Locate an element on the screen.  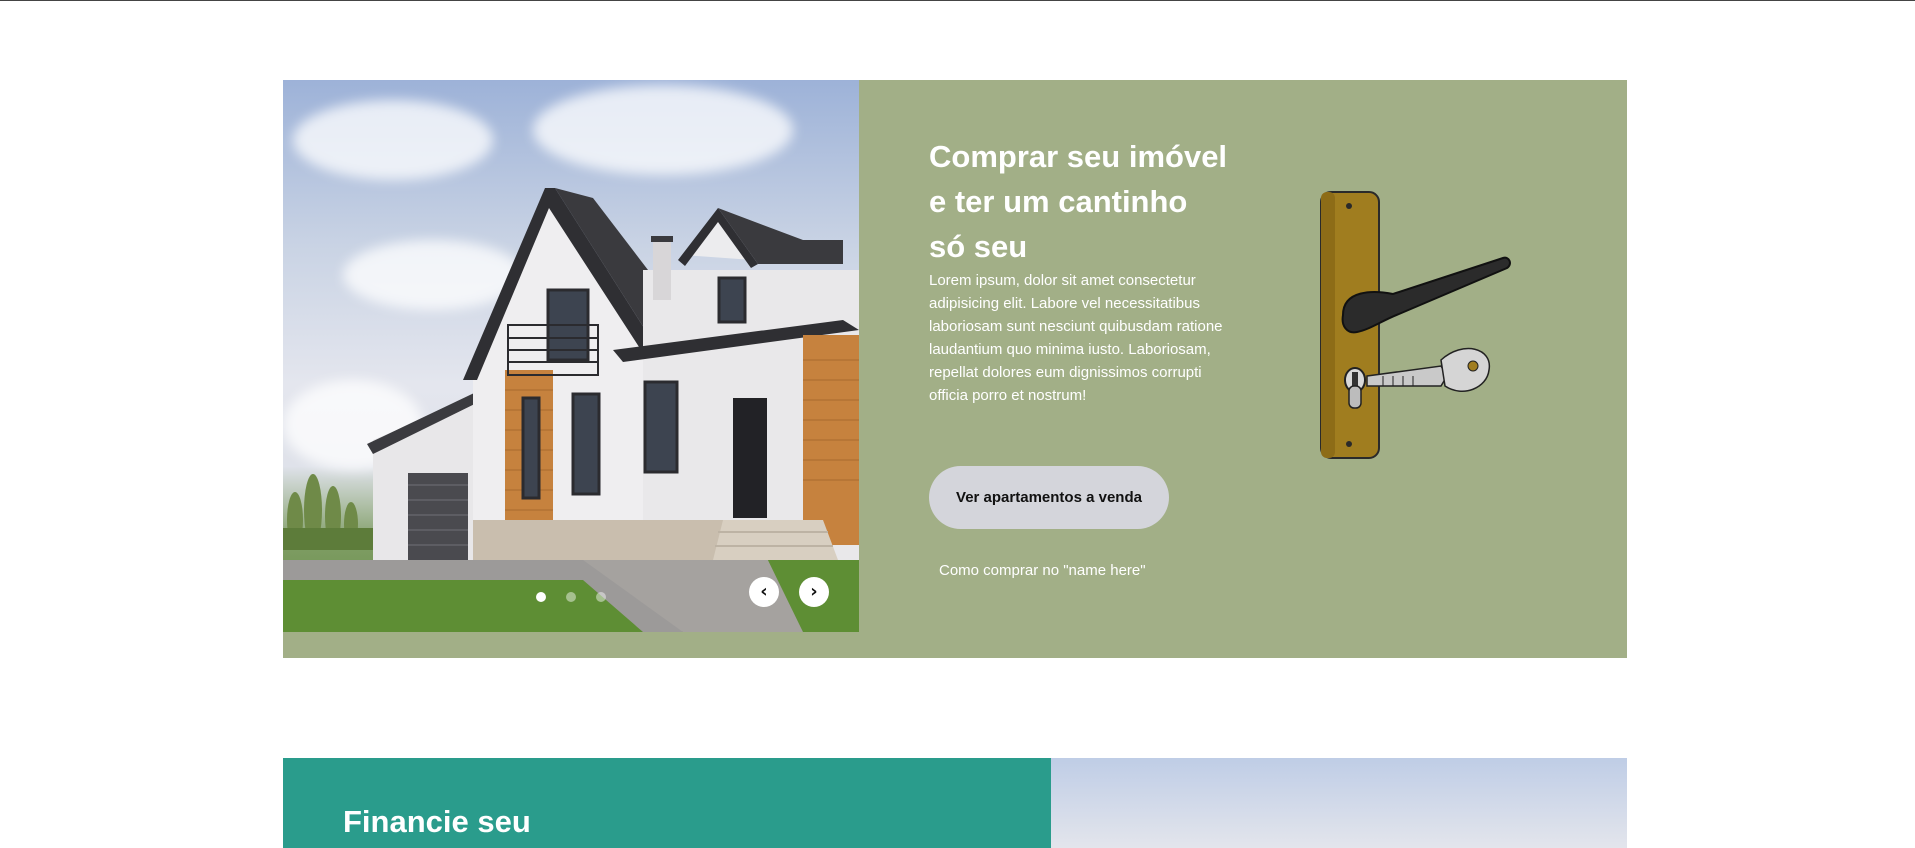
how-to-buy-link: Como comprar no "name here" is located at coordinates (1042, 570).